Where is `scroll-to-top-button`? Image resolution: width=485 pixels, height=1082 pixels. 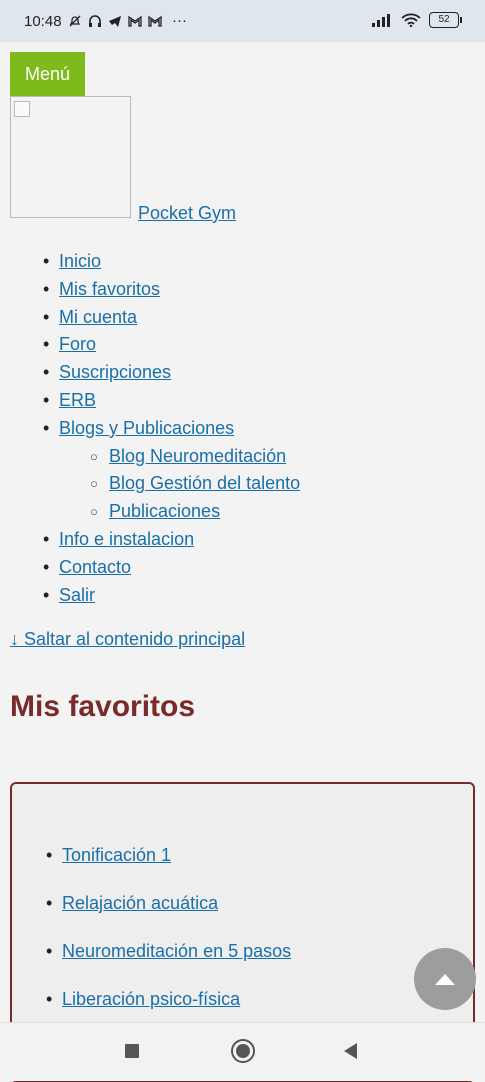
scroll-to-top-button is located at coordinates (445, 979).